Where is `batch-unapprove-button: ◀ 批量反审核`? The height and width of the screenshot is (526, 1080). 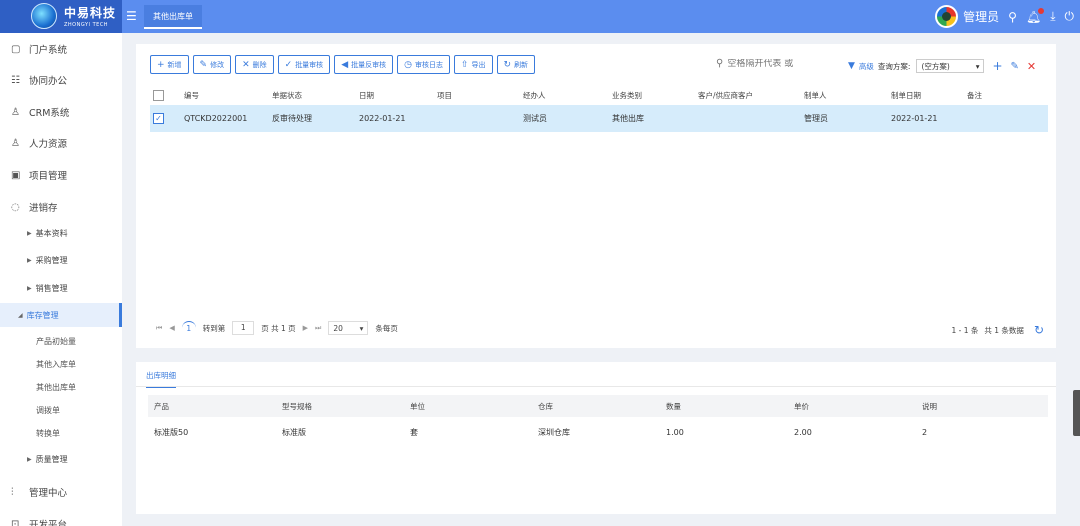 batch-unapprove-button: ◀ 批量反审核 is located at coordinates (364, 64).